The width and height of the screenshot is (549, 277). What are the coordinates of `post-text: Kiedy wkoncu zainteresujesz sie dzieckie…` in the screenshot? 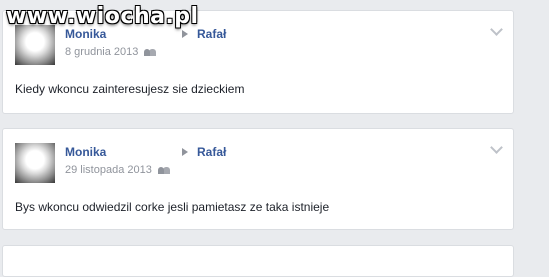 It's located at (130, 89).